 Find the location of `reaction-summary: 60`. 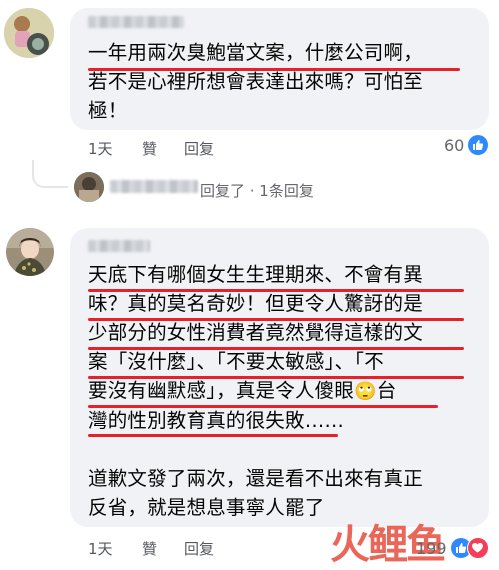

reaction-summary: 60 is located at coordinates (466, 145).